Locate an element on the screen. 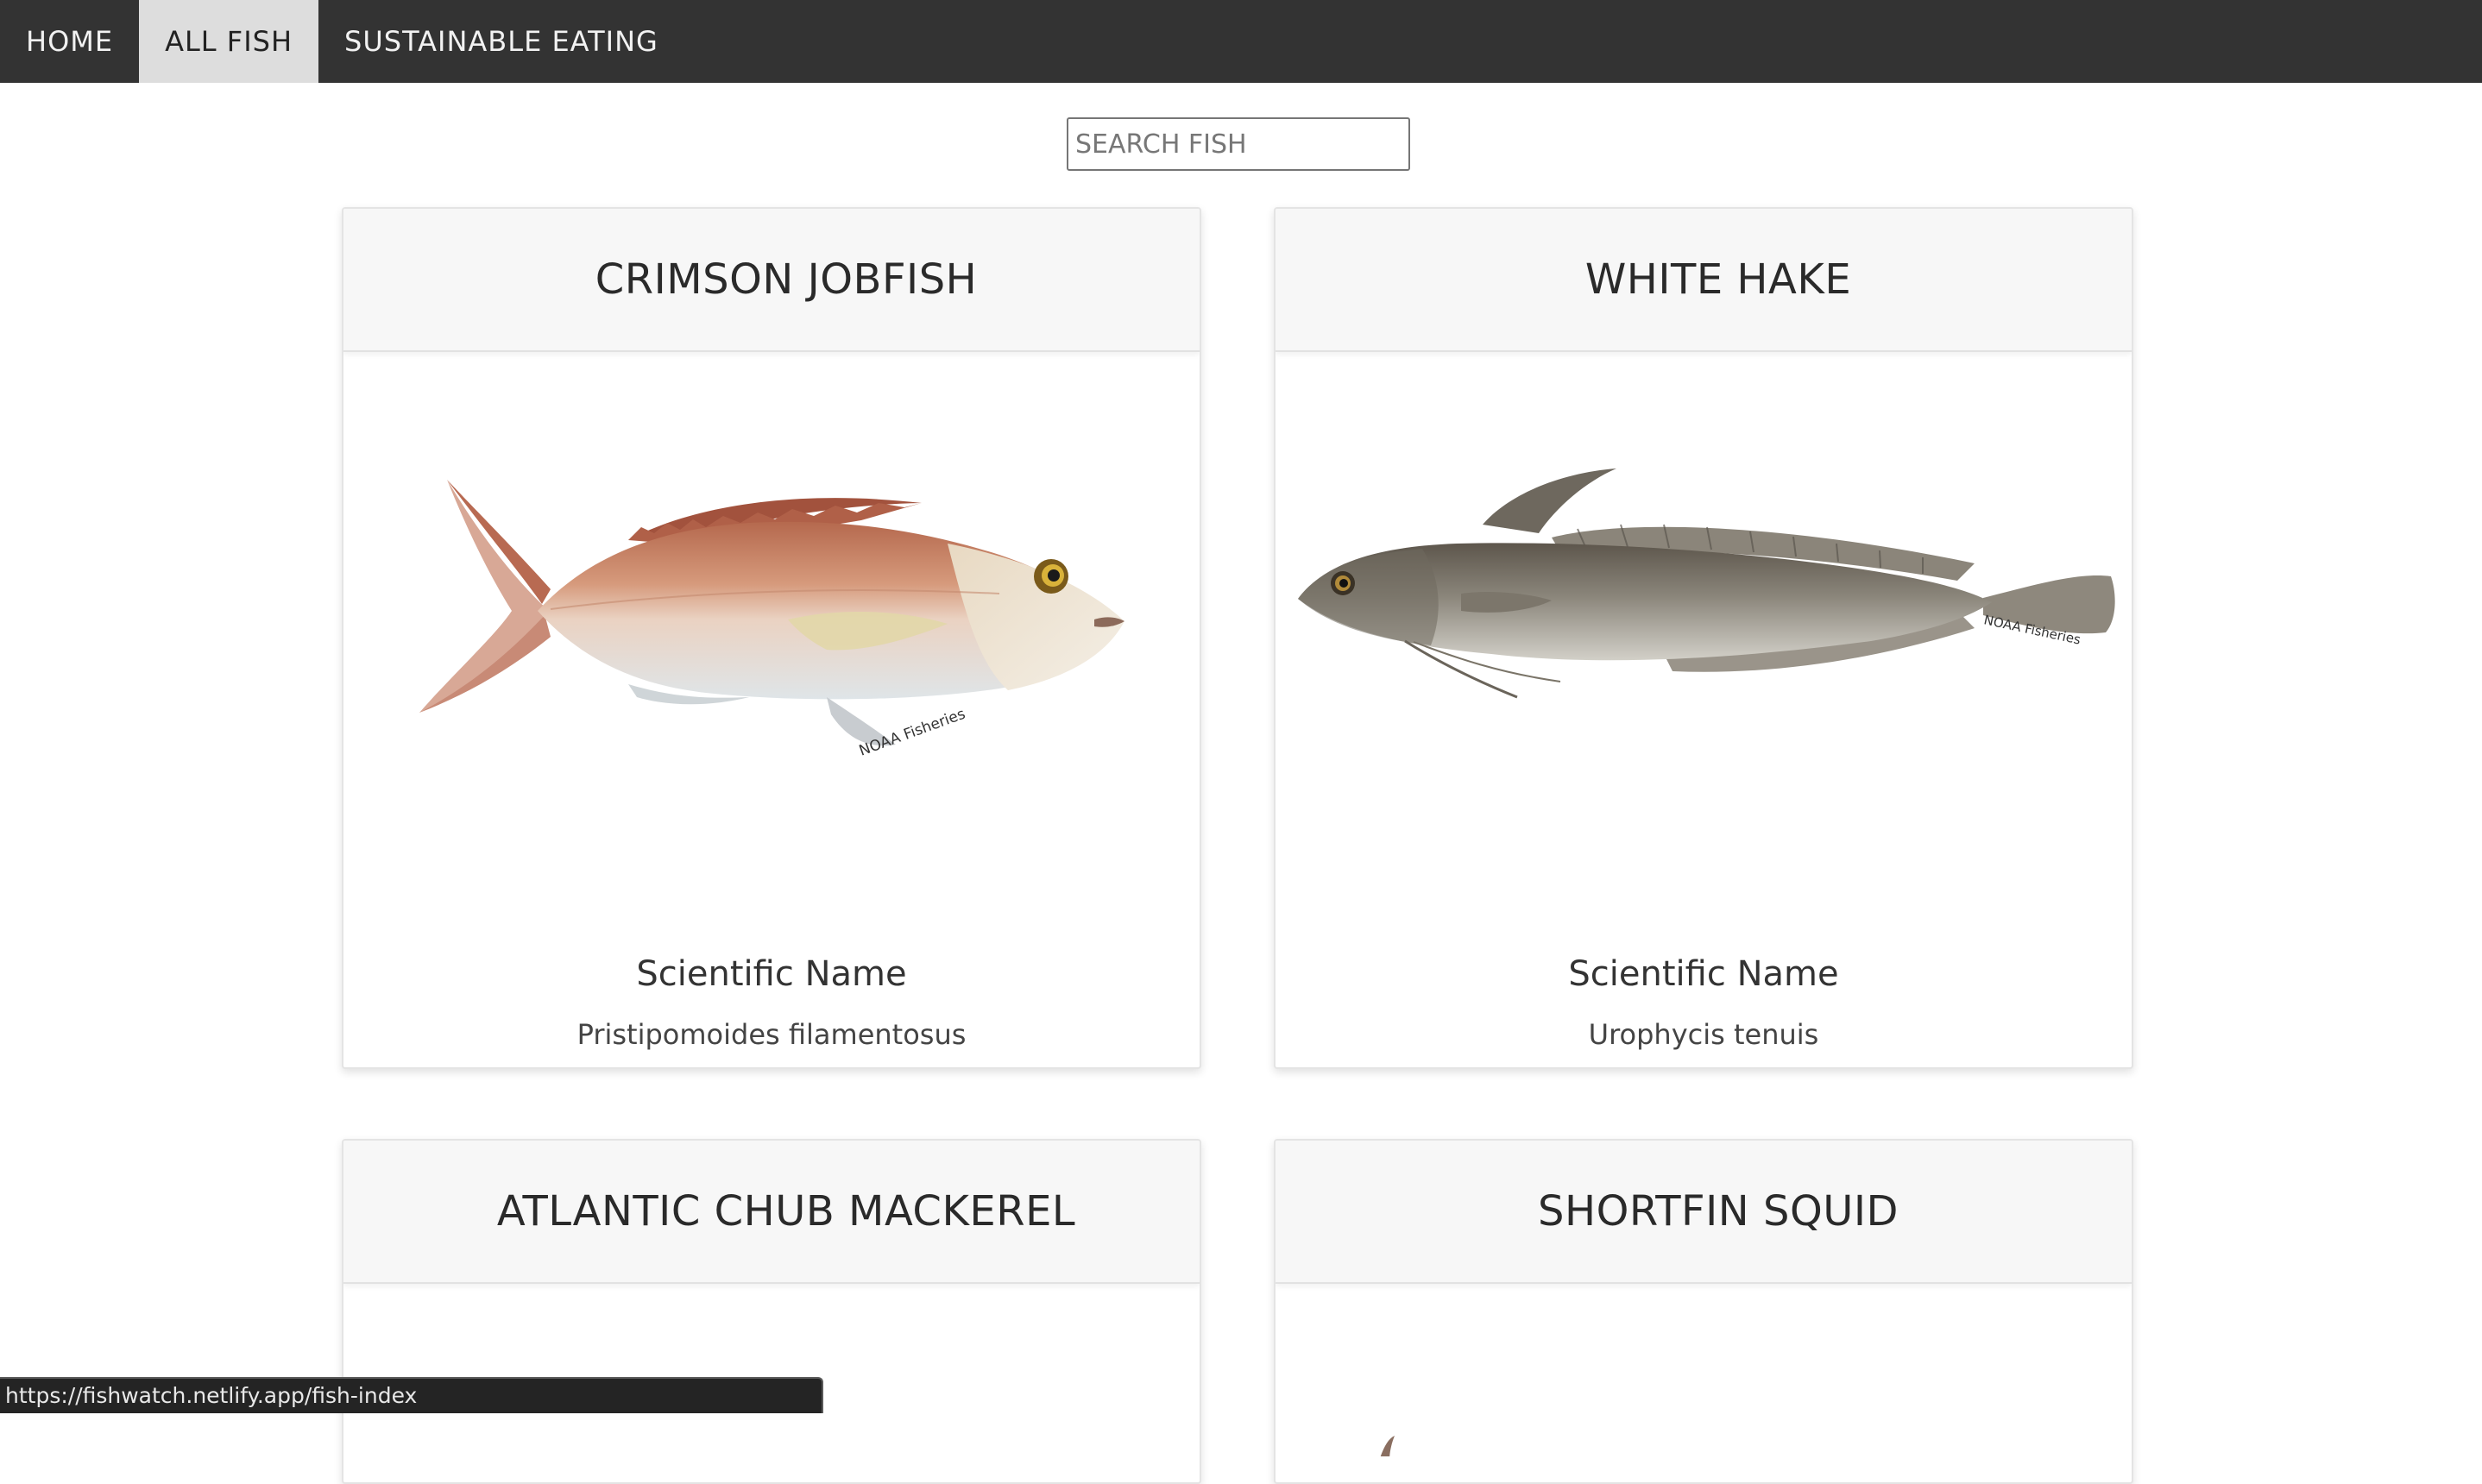  search-input is located at coordinates (1238, 144).